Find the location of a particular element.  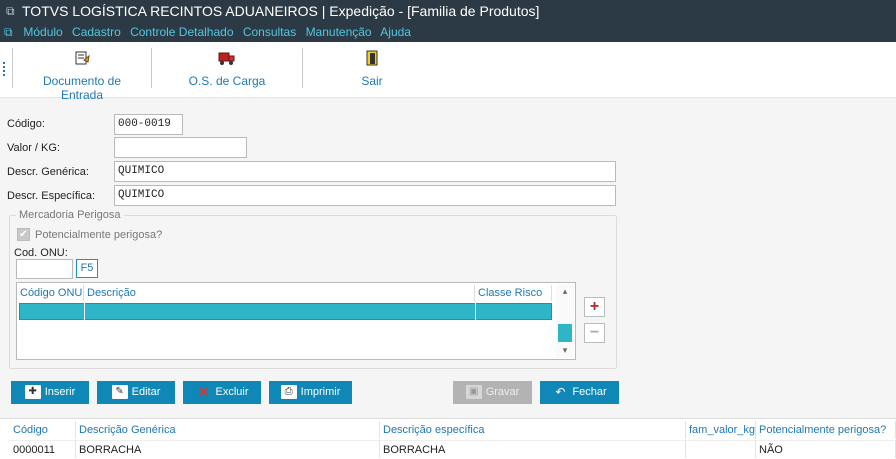

gravar-button: ▣ Gravar is located at coordinates (492, 392).